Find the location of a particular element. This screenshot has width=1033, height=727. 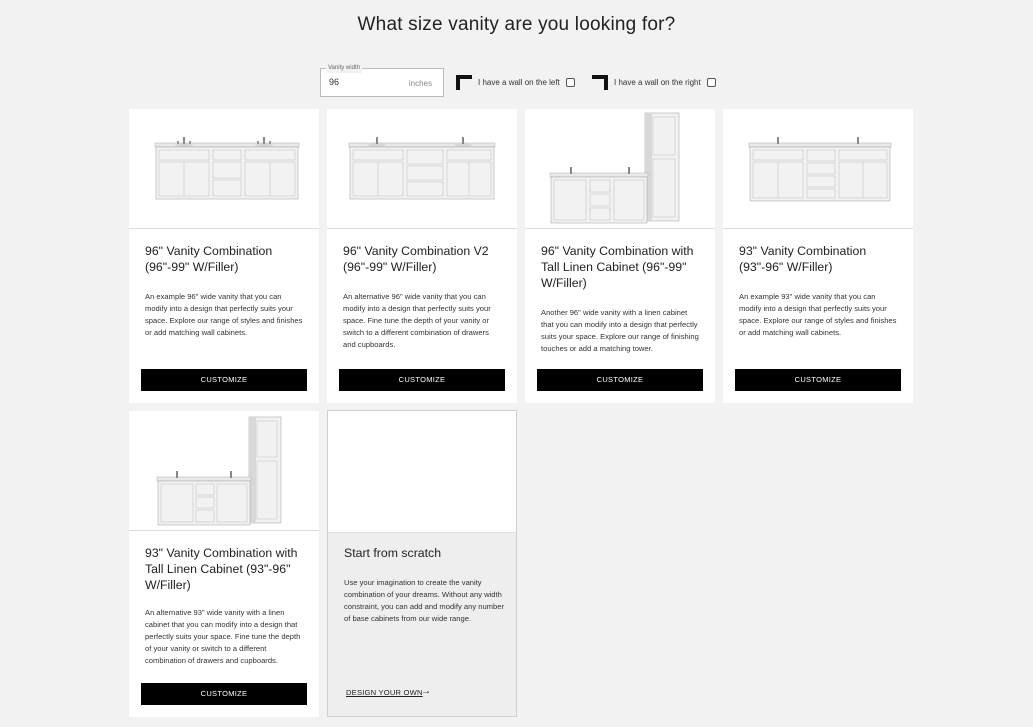

scratch-title: Start from scratch is located at coordinates (393, 553).